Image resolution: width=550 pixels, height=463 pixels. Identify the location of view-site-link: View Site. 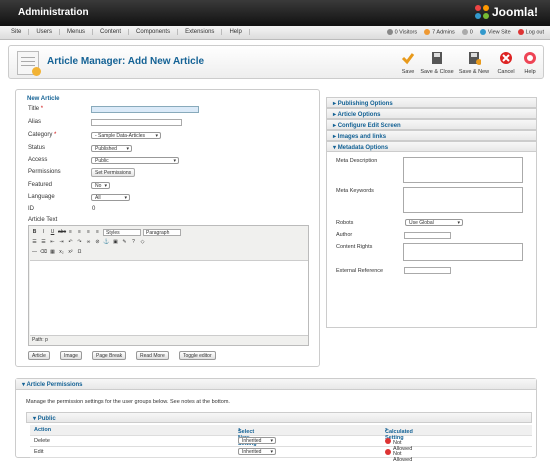
(495, 32).